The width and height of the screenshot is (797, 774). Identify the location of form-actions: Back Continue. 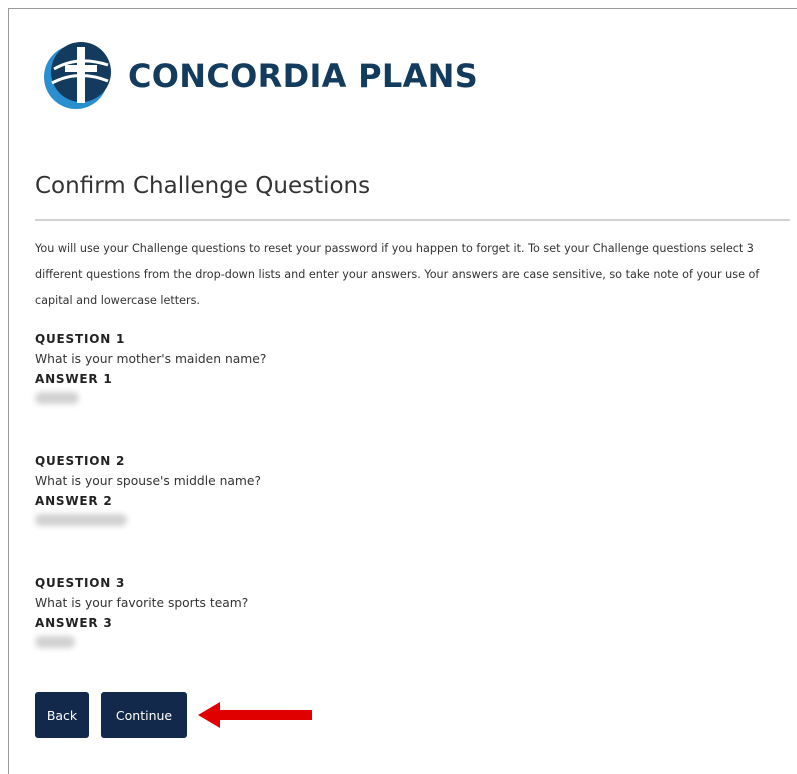
(174, 715).